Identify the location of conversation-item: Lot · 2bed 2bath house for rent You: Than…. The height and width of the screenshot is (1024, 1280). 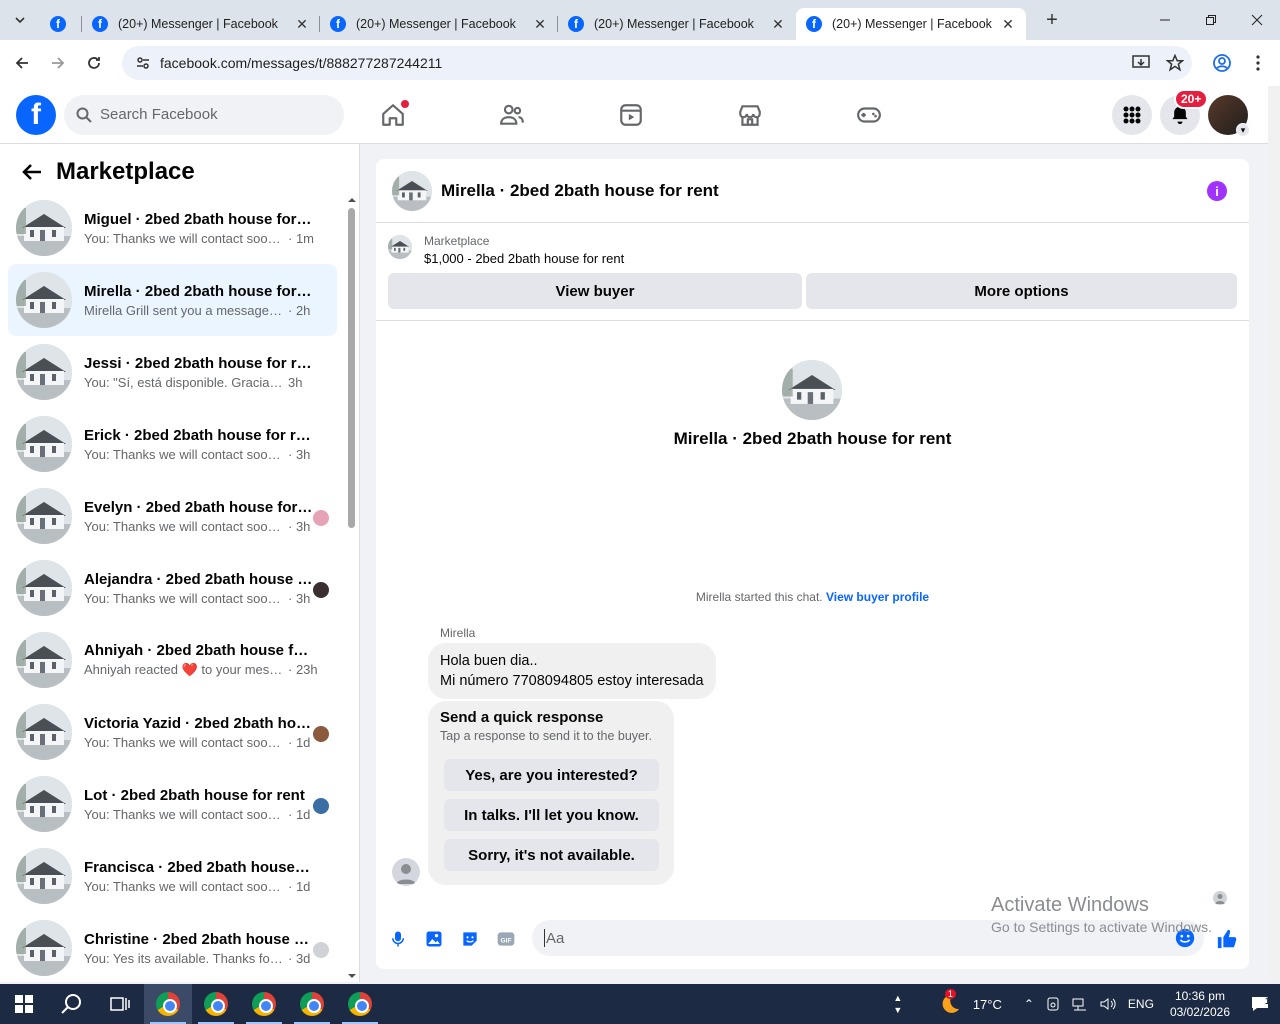
(172, 804).